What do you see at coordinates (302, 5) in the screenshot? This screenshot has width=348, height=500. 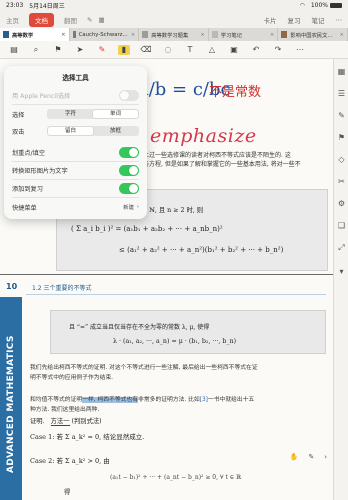 I see `wifi-icon: ◠` at bounding box center [302, 5].